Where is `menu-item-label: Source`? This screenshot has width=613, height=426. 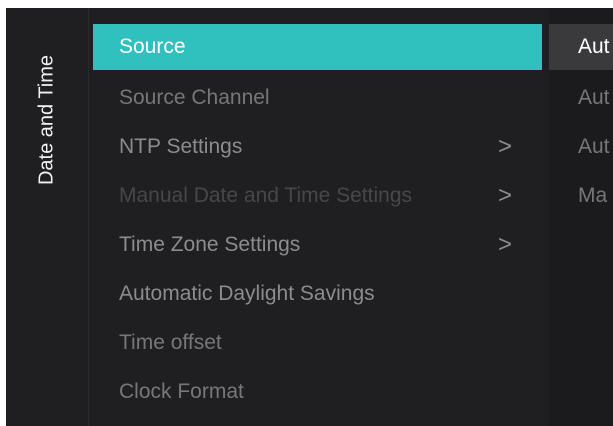 menu-item-label: Source is located at coordinates (152, 46).